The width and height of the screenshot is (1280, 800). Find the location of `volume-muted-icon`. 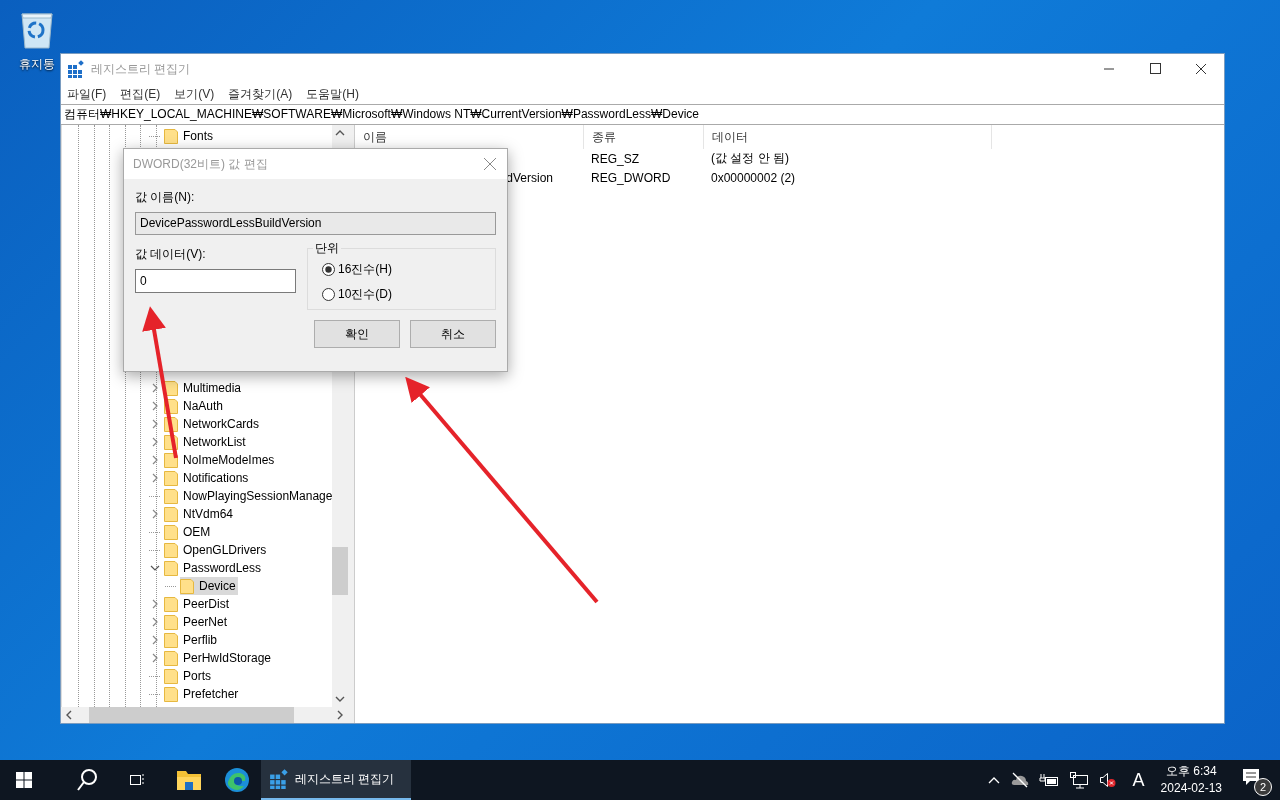

volume-muted-icon is located at coordinates (1107, 780).